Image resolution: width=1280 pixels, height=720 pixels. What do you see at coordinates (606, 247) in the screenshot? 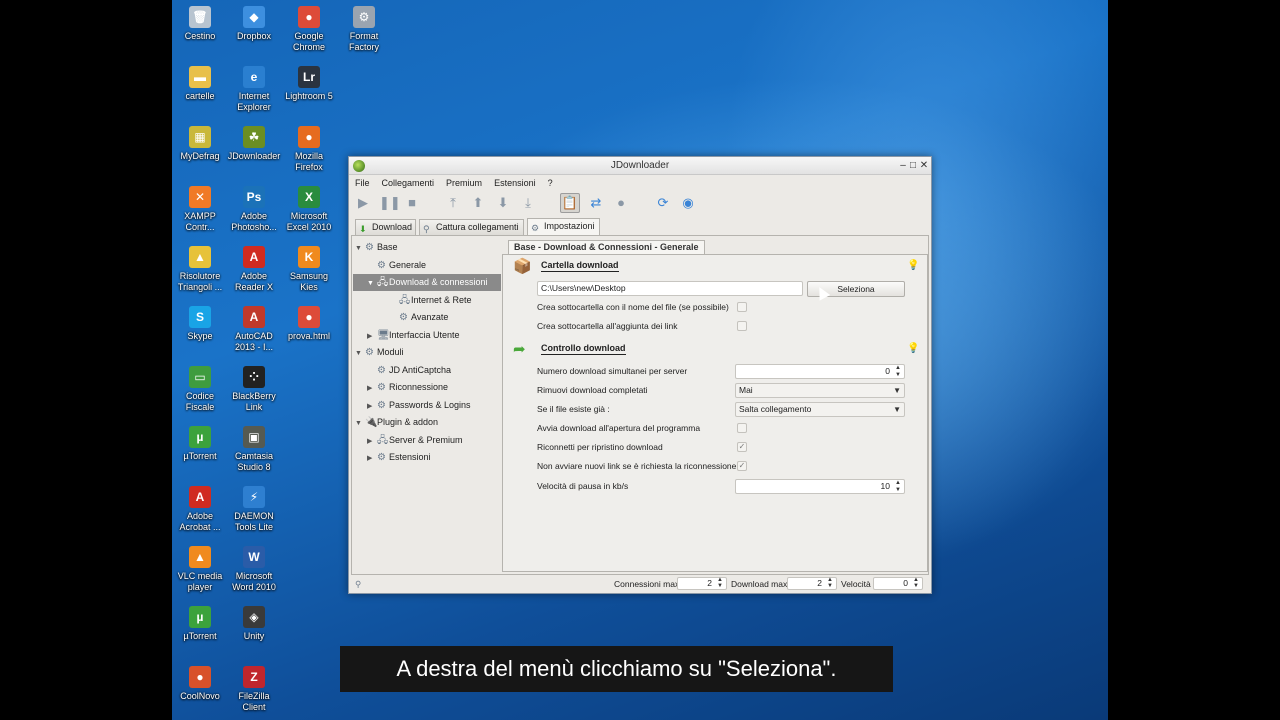
I see `panel-tab: Base - Download & Connessioni - Generale` at bounding box center [606, 247].